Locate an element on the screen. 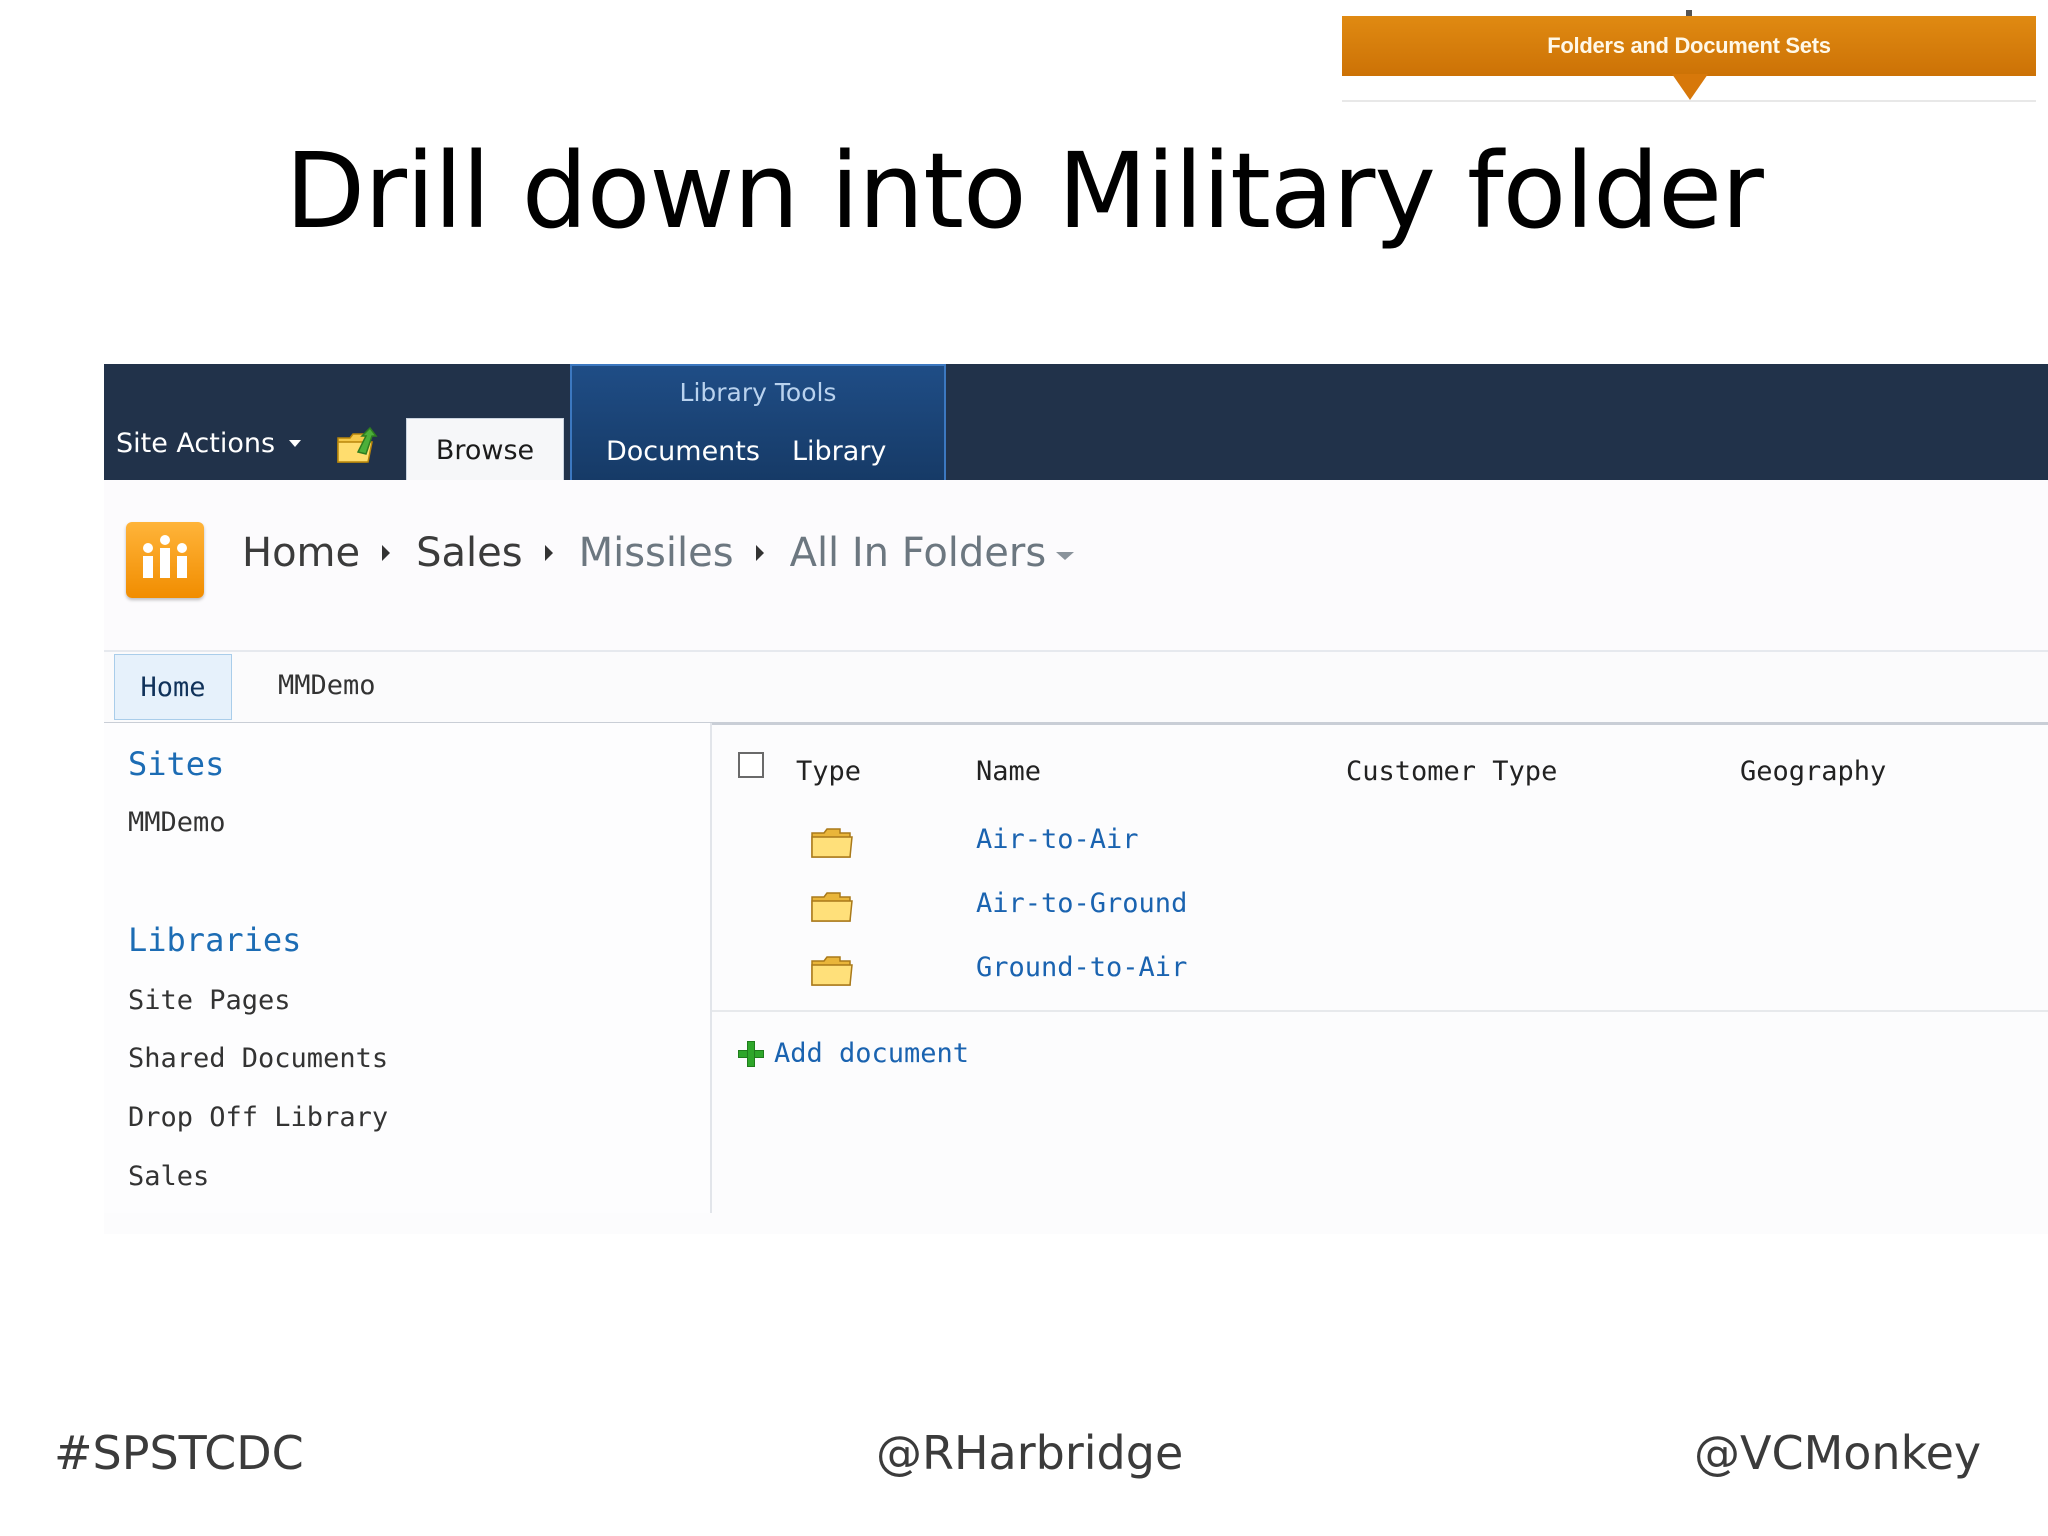  tab-library: Library is located at coordinates (839, 451).